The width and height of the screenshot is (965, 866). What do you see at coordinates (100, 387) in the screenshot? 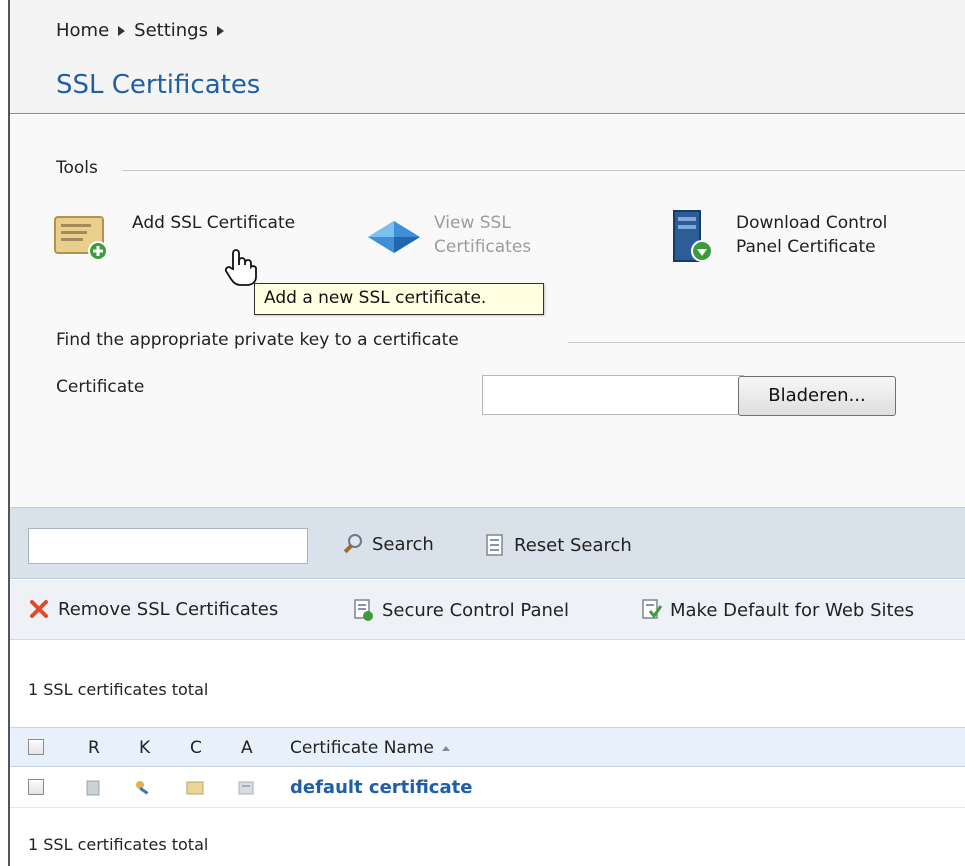
I see `certificate-label: Certificate` at bounding box center [100, 387].